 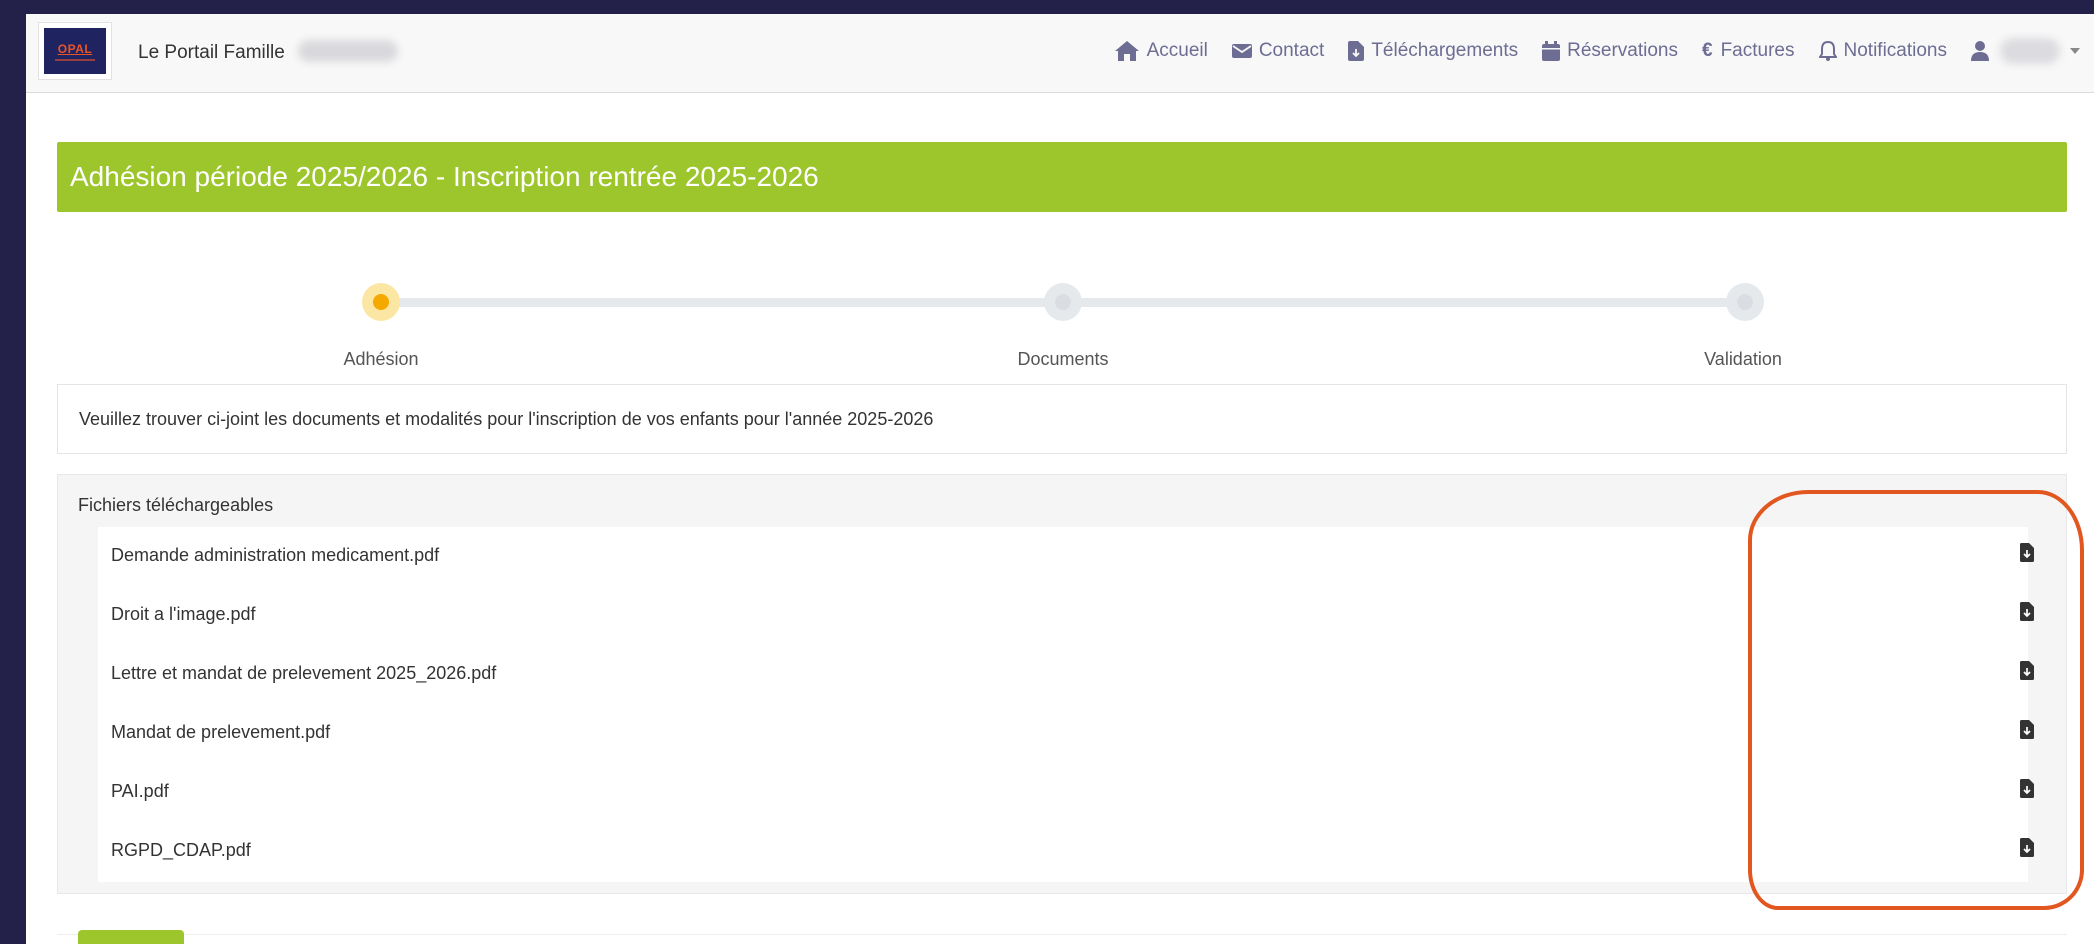 What do you see at coordinates (211, 53) in the screenshot?
I see `brand-name: Le Portail Famille` at bounding box center [211, 53].